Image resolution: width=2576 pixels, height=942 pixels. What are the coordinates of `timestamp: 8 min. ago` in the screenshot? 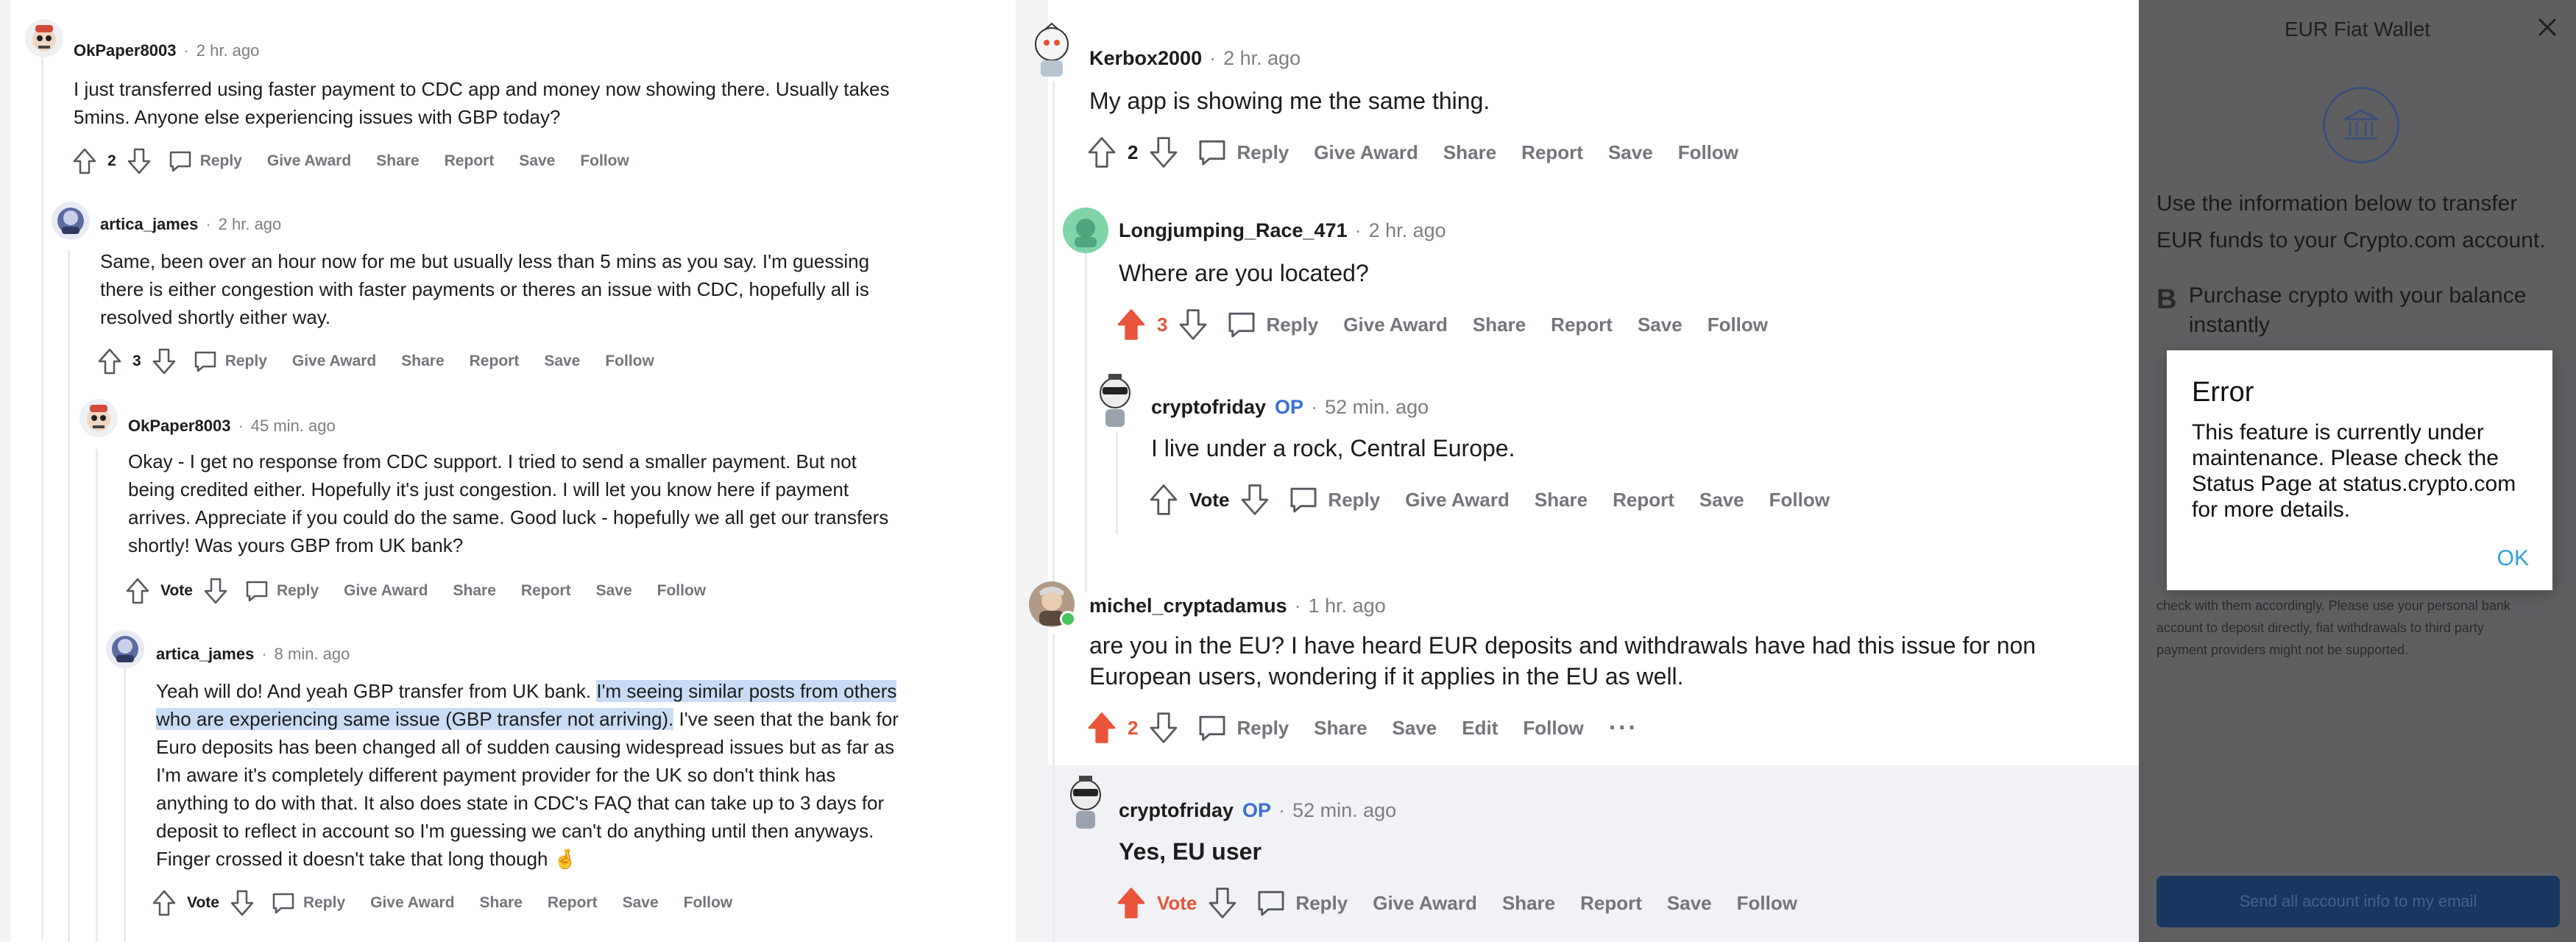 It's located at (312, 654).